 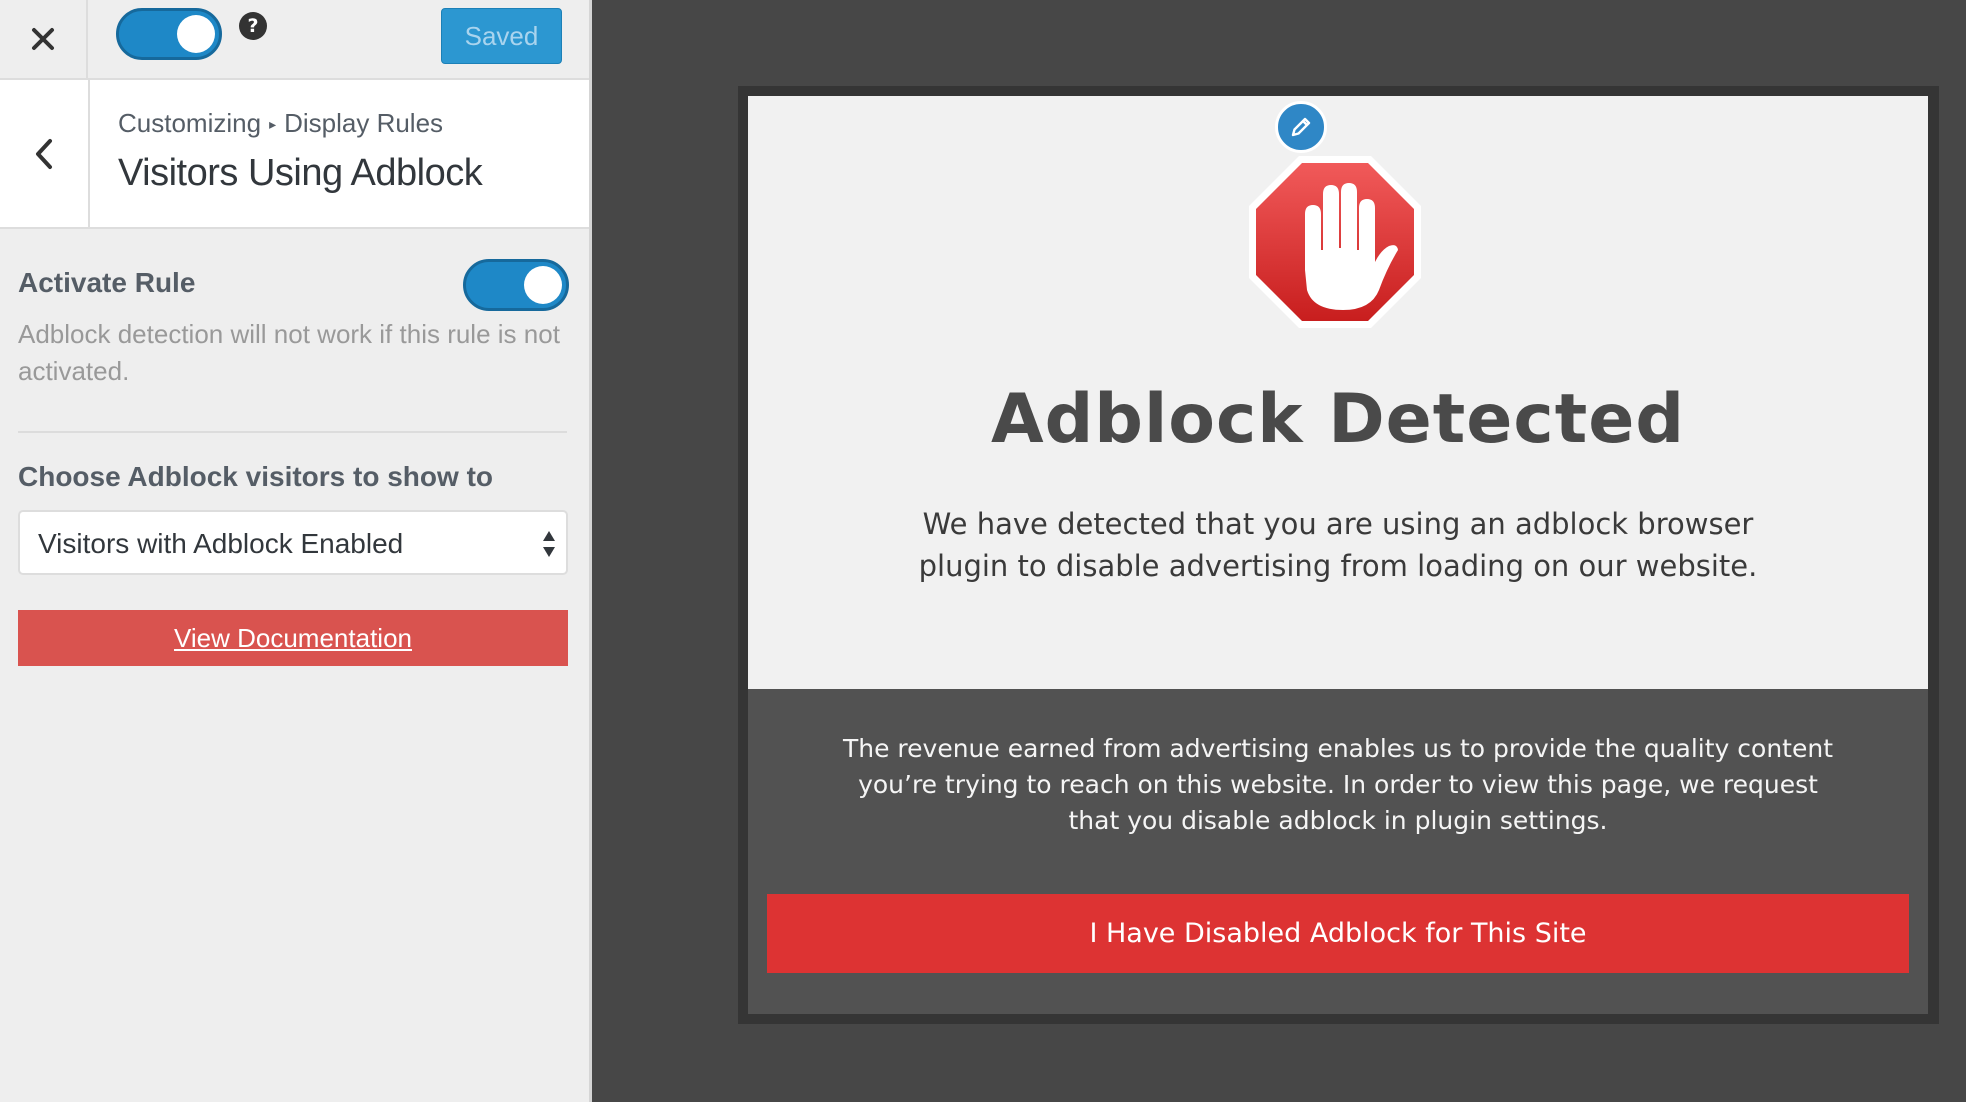 I want to click on close-icon, so click(x=43, y=39).